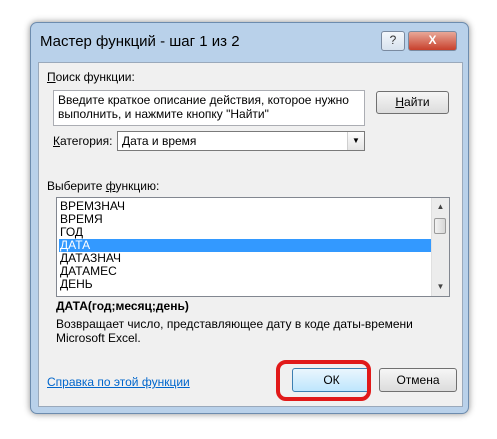 Image resolution: width=497 pixels, height=439 pixels. Describe the element at coordinates (418, 380) in the screenshot. I see `cancel-button: Отмена` at that location.